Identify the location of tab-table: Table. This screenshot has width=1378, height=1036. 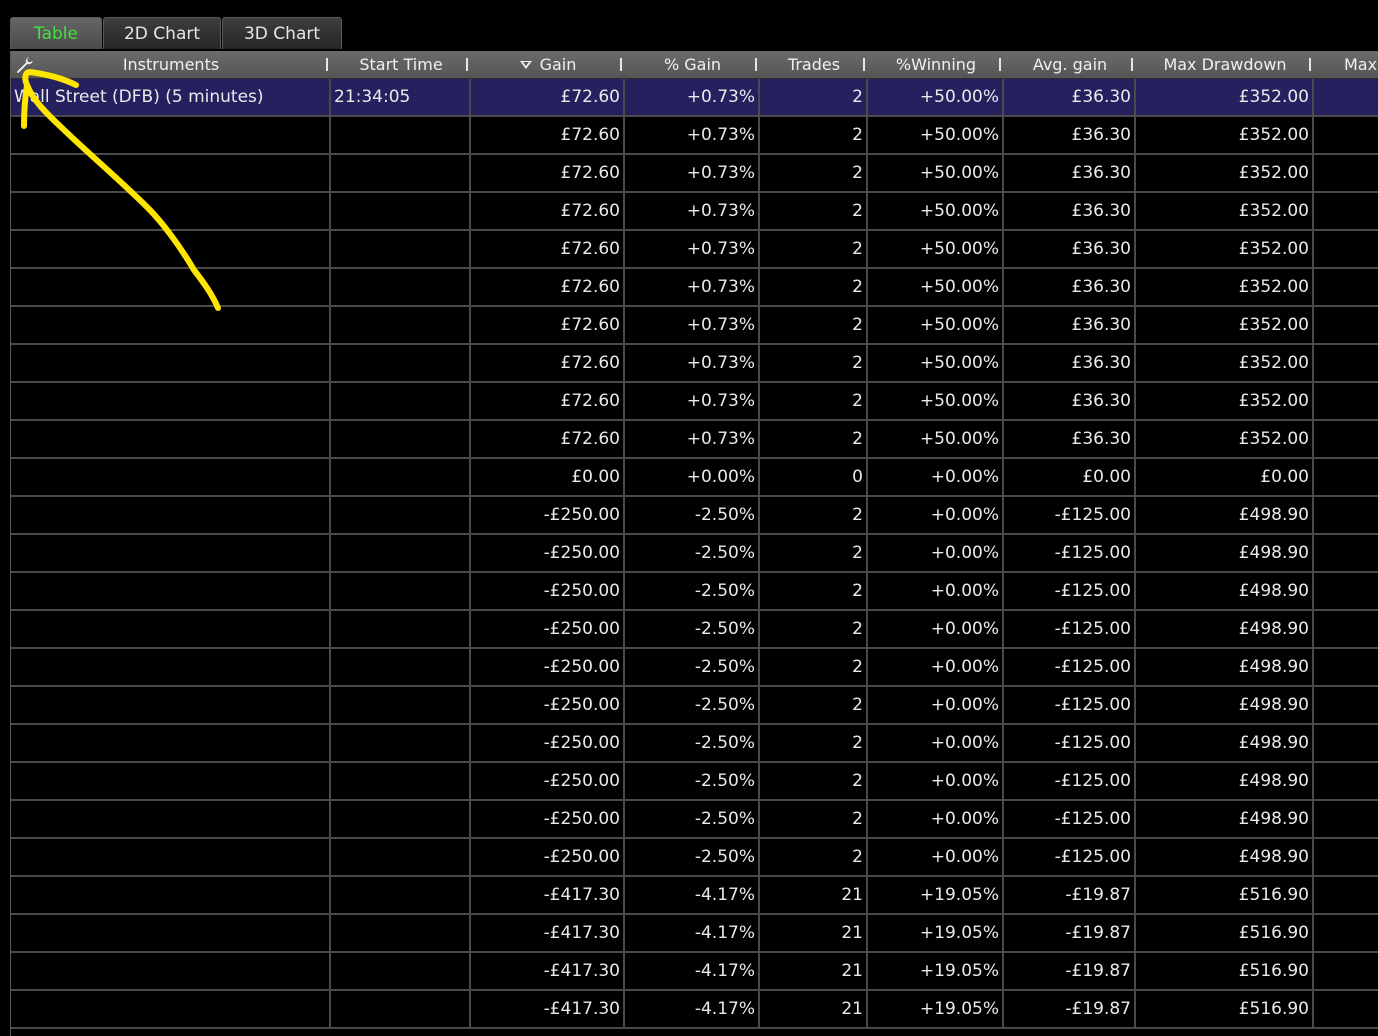
(56, 33).